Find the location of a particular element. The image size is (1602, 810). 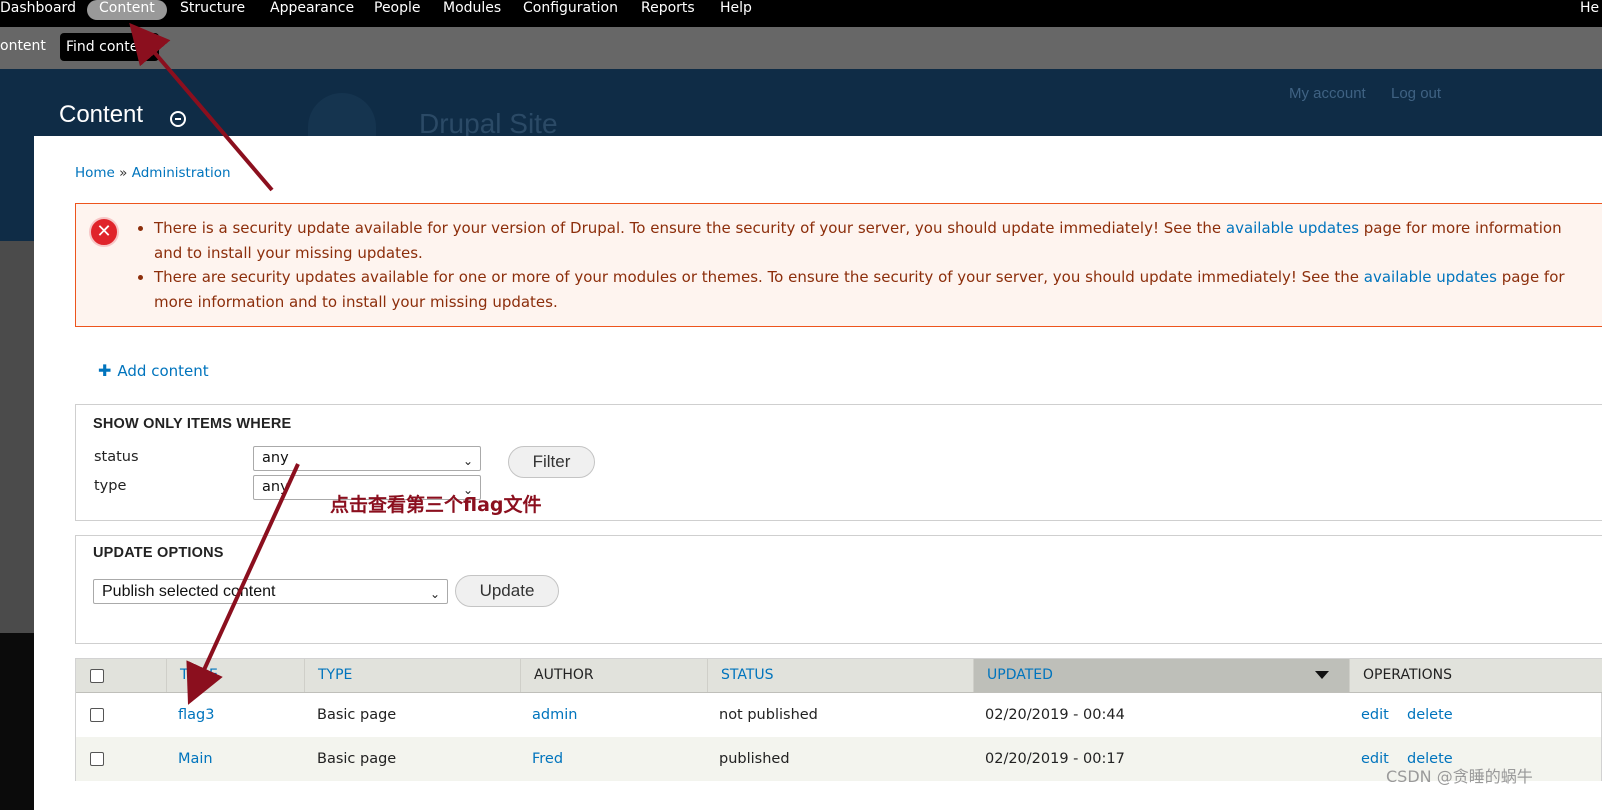

watermark: CSDN @贪睡的蜗牛 is located at coordinates (1459, 776).